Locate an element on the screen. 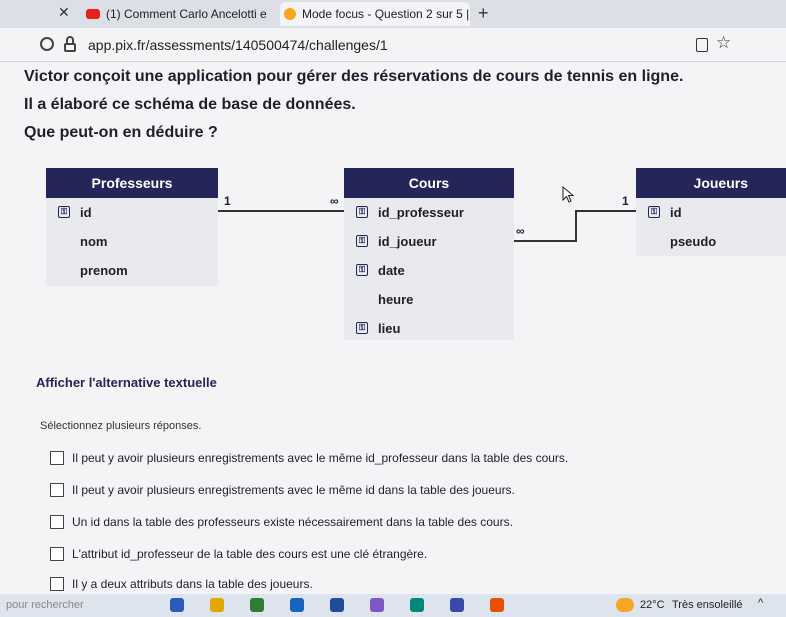  firefox-icon is located at coordinates (497, 605).